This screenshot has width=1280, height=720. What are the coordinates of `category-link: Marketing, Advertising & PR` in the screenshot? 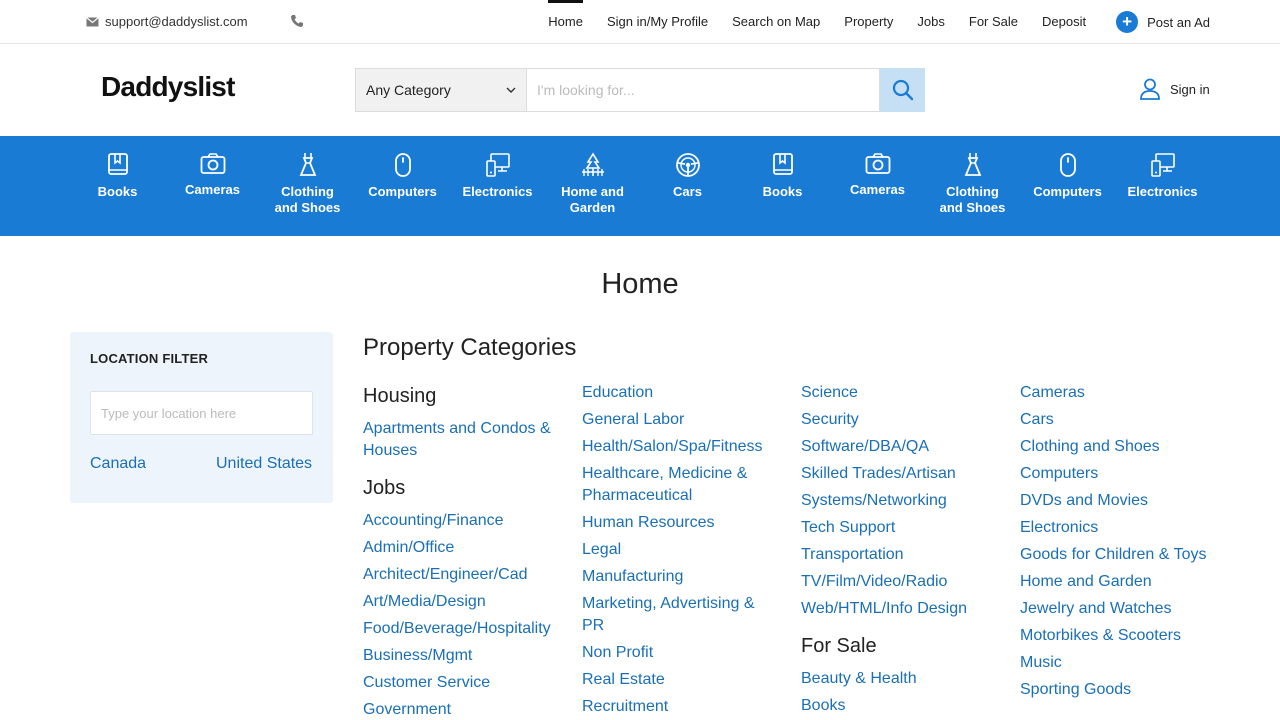 It's located at (679, 615).